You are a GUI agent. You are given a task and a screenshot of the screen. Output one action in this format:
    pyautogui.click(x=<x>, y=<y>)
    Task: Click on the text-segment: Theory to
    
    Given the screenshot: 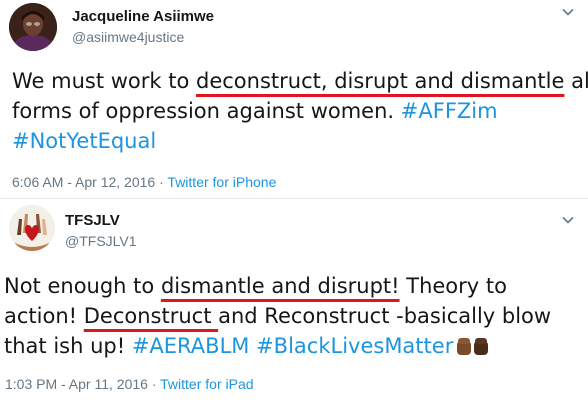 What is the action you would take?
    pyautogui.click(x=453, y=286)
    